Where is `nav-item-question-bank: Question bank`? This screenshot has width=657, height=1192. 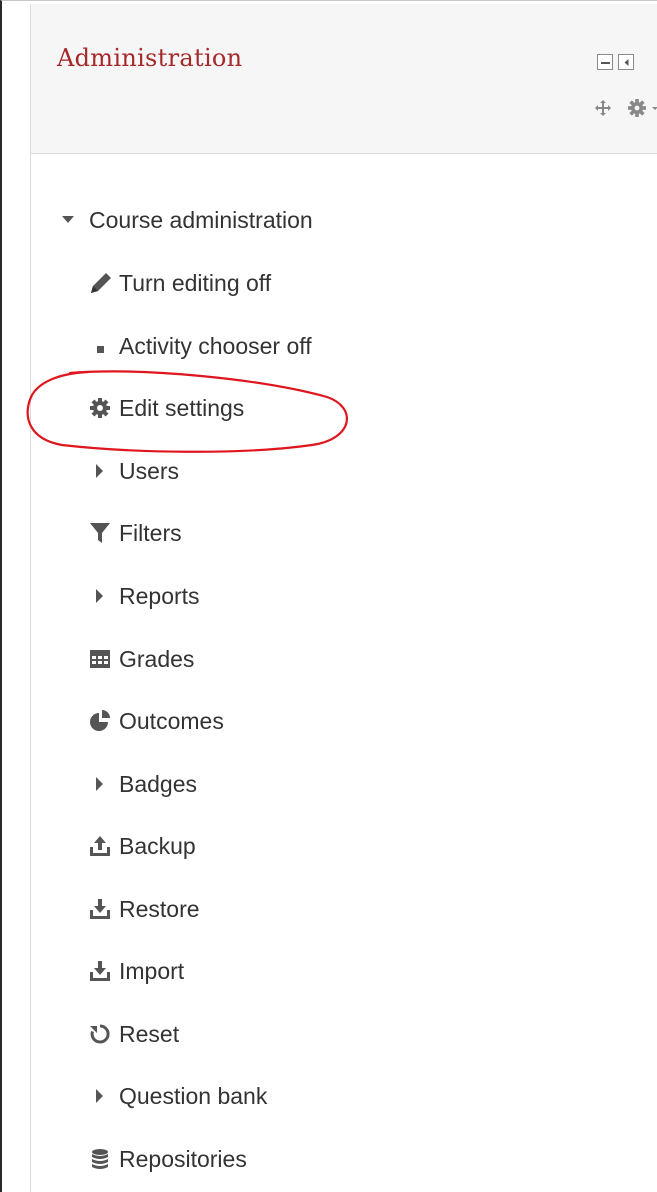
nav-item-question-bank: Question bank is located at coordinates (177, 1096).